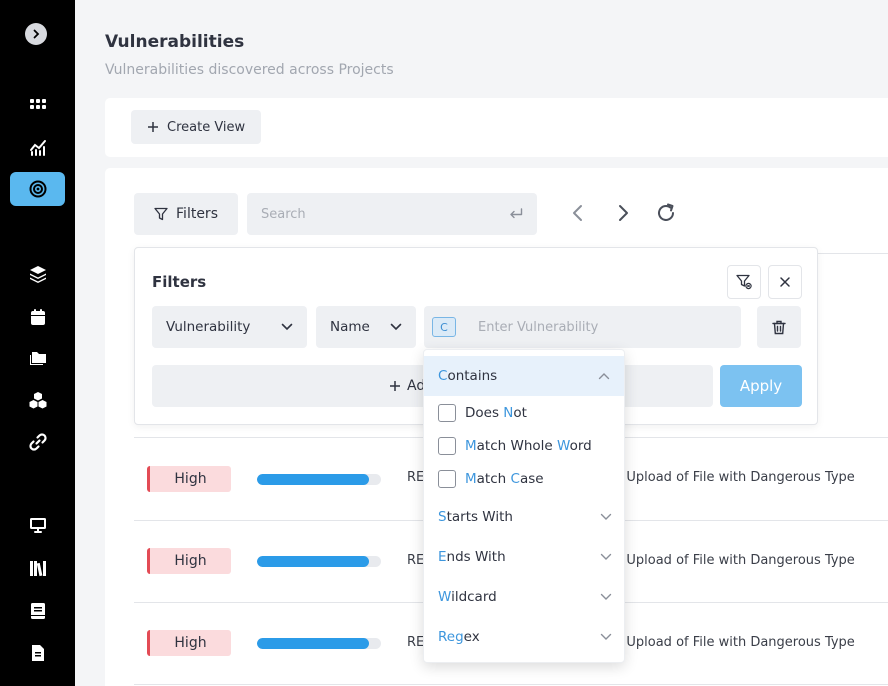 The image size is (888, 686). I want to click on sidebar-item-vulnerabilities, so click(37, 189).